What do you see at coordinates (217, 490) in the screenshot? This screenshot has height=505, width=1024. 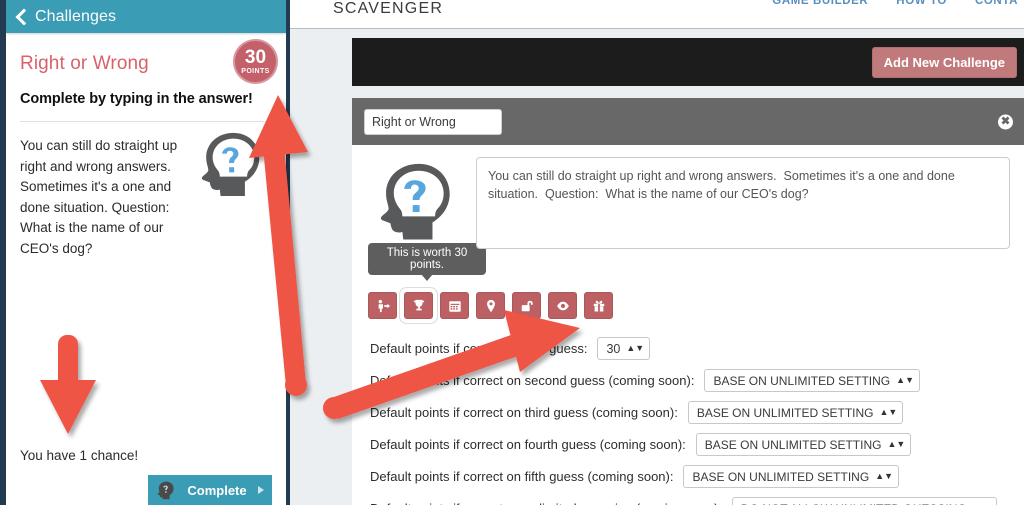 I see `complete-button-label: Complete` at bounding box center [217, 490].